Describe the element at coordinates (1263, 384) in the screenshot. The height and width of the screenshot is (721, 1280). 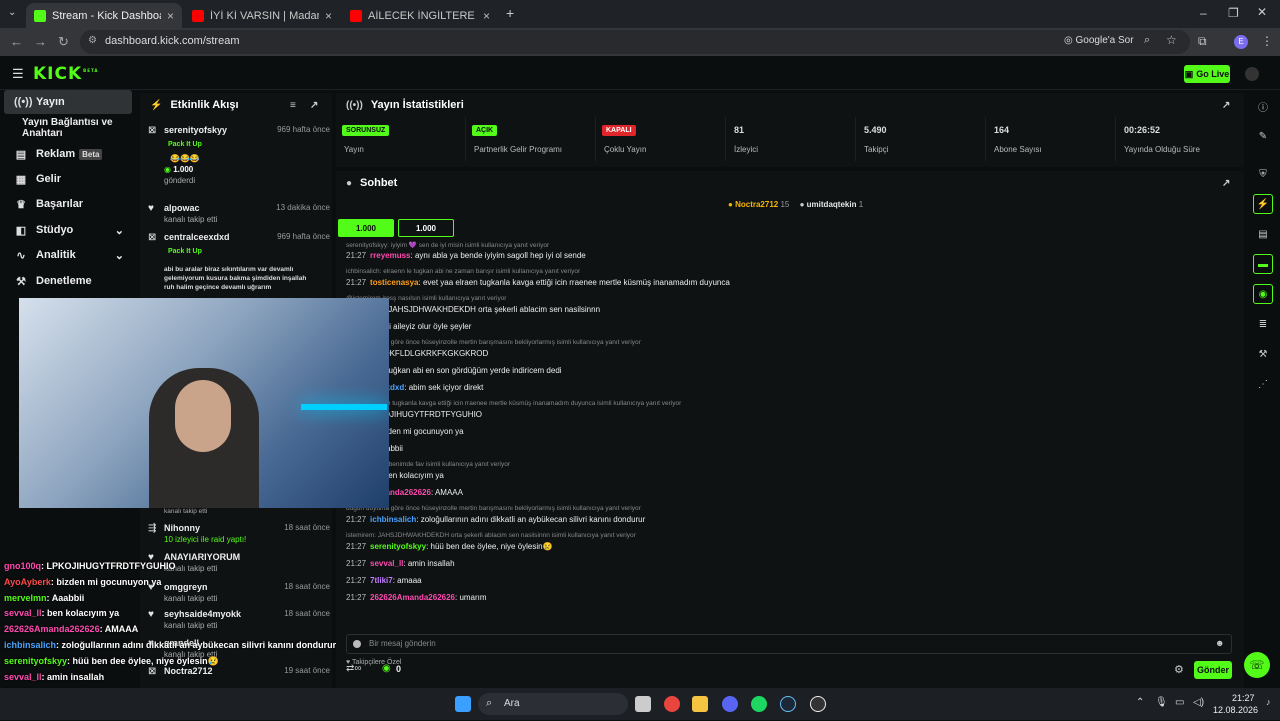
I see `share-icon: ⋰` at that location.